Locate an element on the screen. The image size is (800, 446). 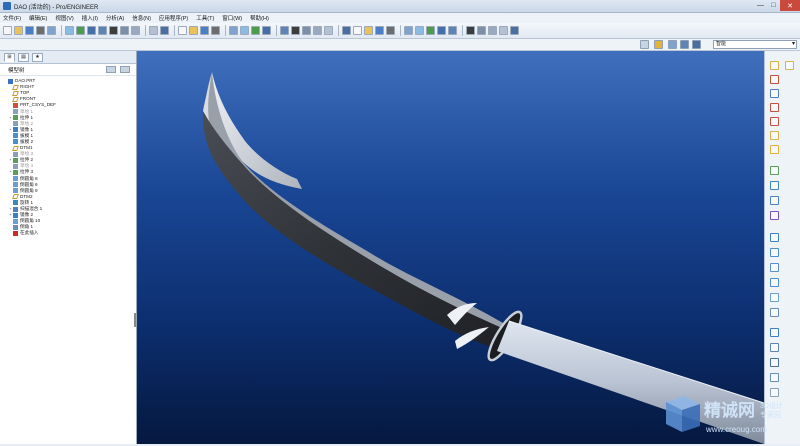
annotations-icon is located at coordinates (452, 30).